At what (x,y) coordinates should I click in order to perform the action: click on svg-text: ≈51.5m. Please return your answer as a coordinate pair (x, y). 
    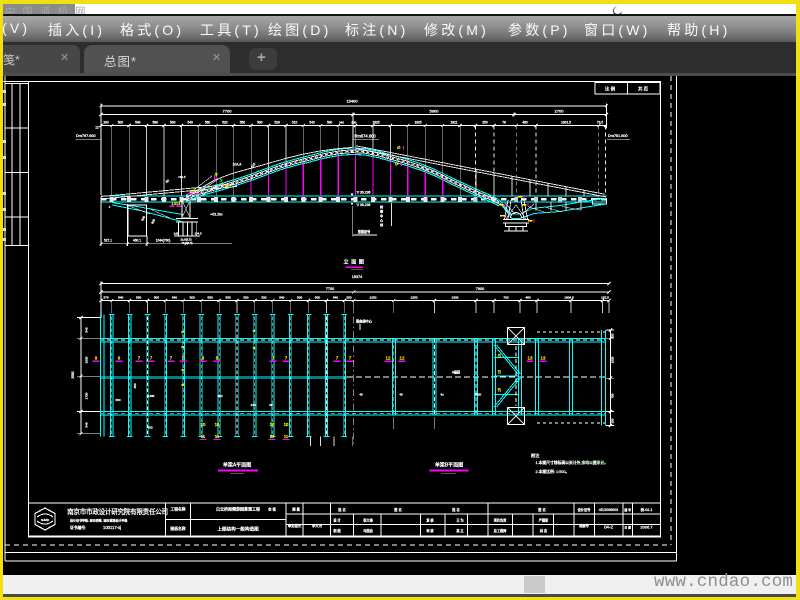
    Looking at the image, I should click on (217, 214).